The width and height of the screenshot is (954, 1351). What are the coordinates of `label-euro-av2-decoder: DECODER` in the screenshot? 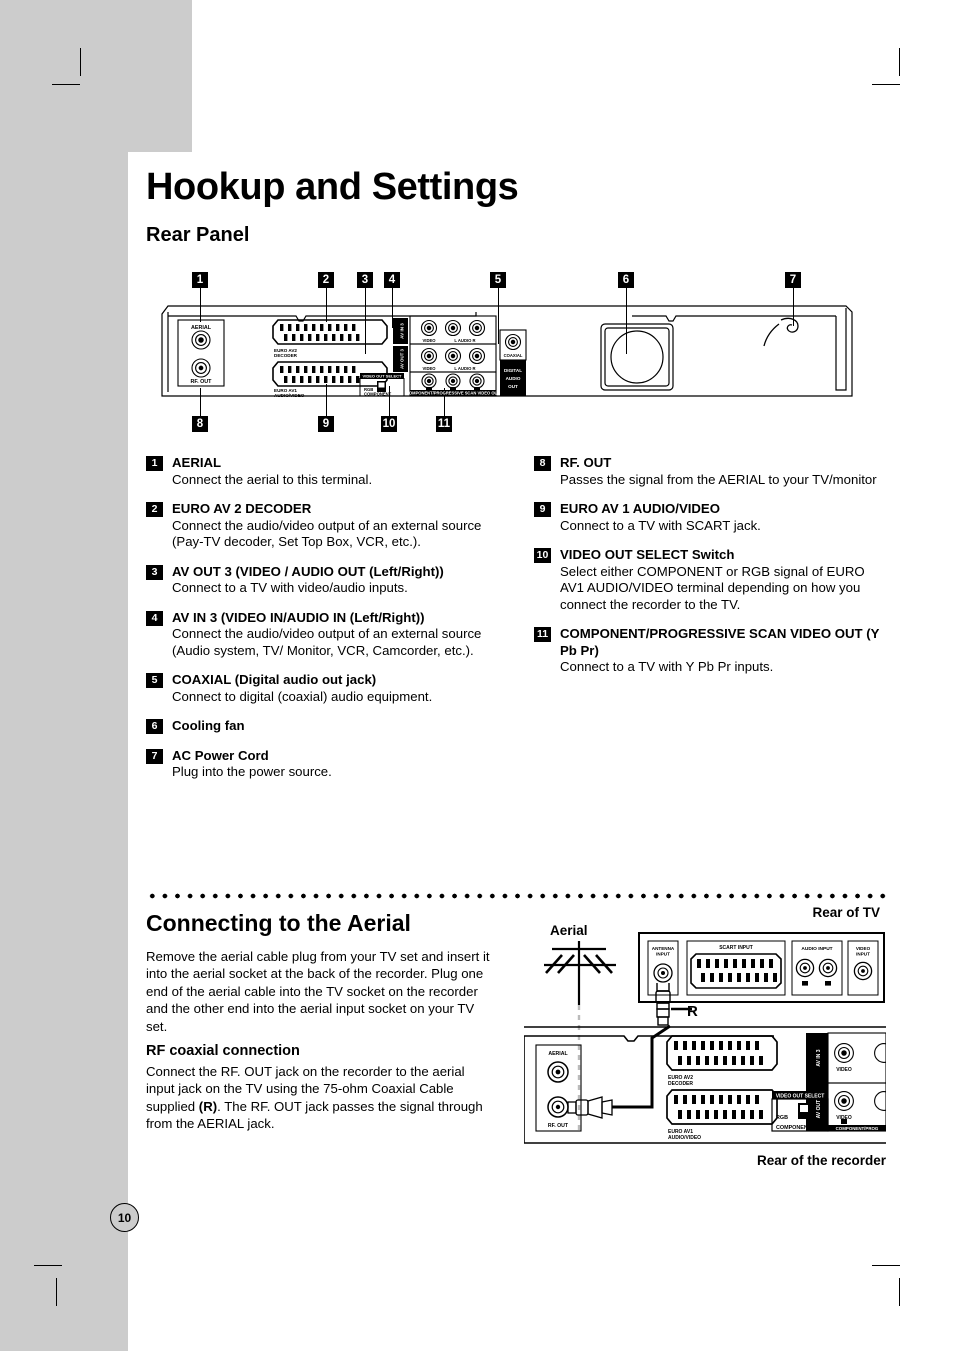 It's located at (286, 355).